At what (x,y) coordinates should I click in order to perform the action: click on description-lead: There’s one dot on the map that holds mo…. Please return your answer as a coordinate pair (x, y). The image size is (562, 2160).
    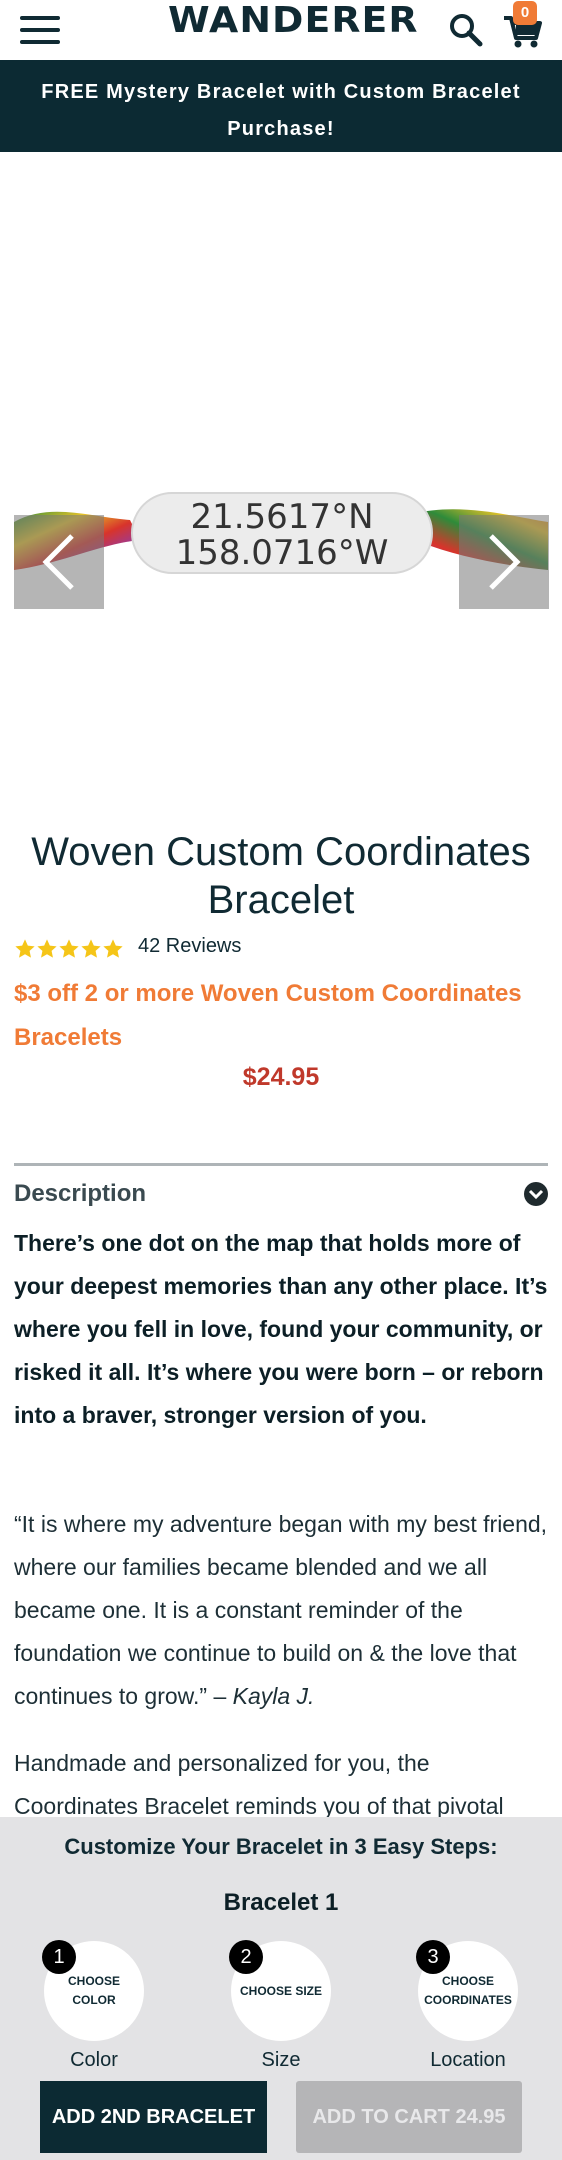
    Looking at the image, I should click on (281, 1329).